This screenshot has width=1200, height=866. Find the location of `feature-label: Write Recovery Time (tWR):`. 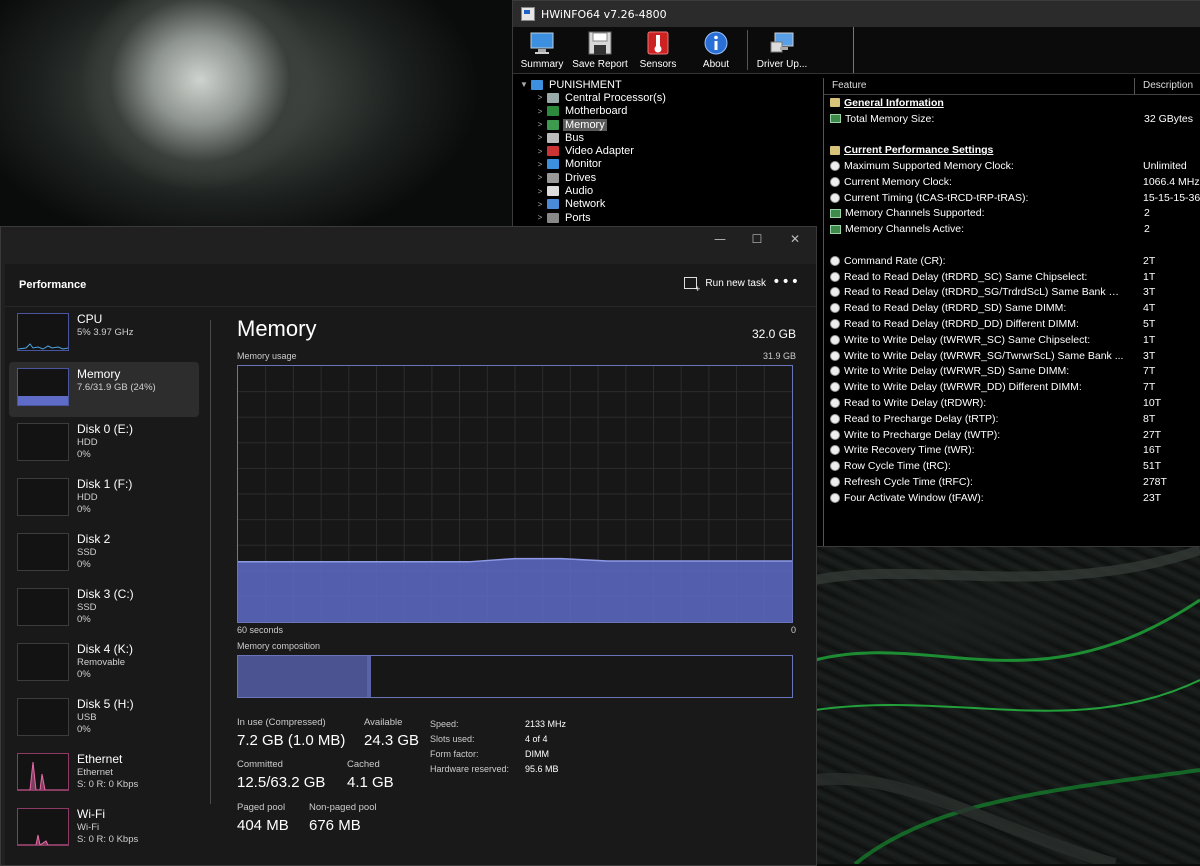

feature-label: Write Recovery Time (tWR): is located at coordinates (909, 450).